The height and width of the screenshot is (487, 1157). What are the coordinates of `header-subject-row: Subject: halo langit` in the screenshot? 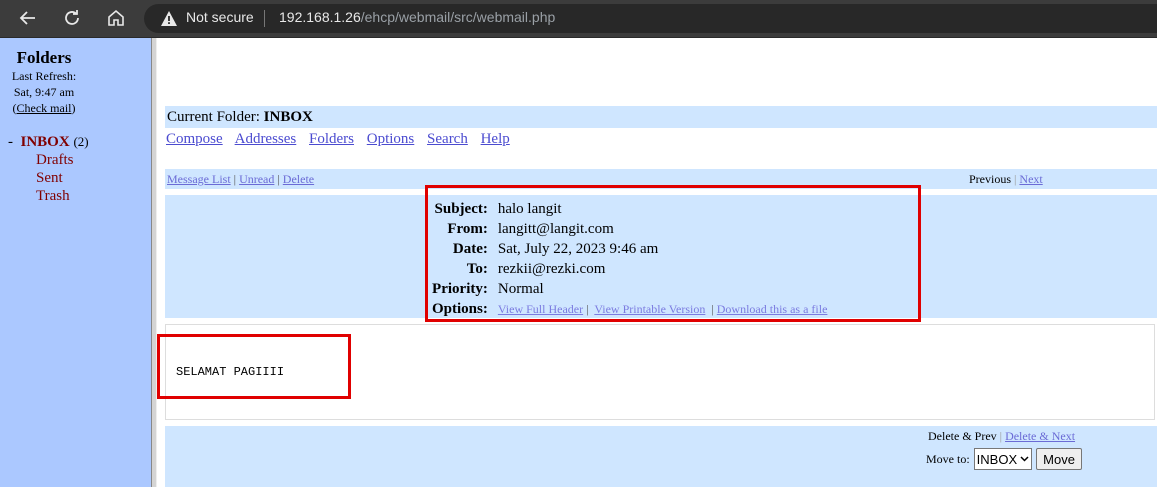 It's located at (629, 209).